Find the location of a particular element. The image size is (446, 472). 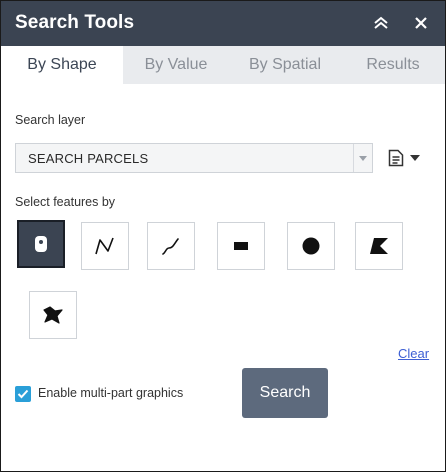

search-layer-select: SEARCH PARCELS is located at coordinates (194, 158).